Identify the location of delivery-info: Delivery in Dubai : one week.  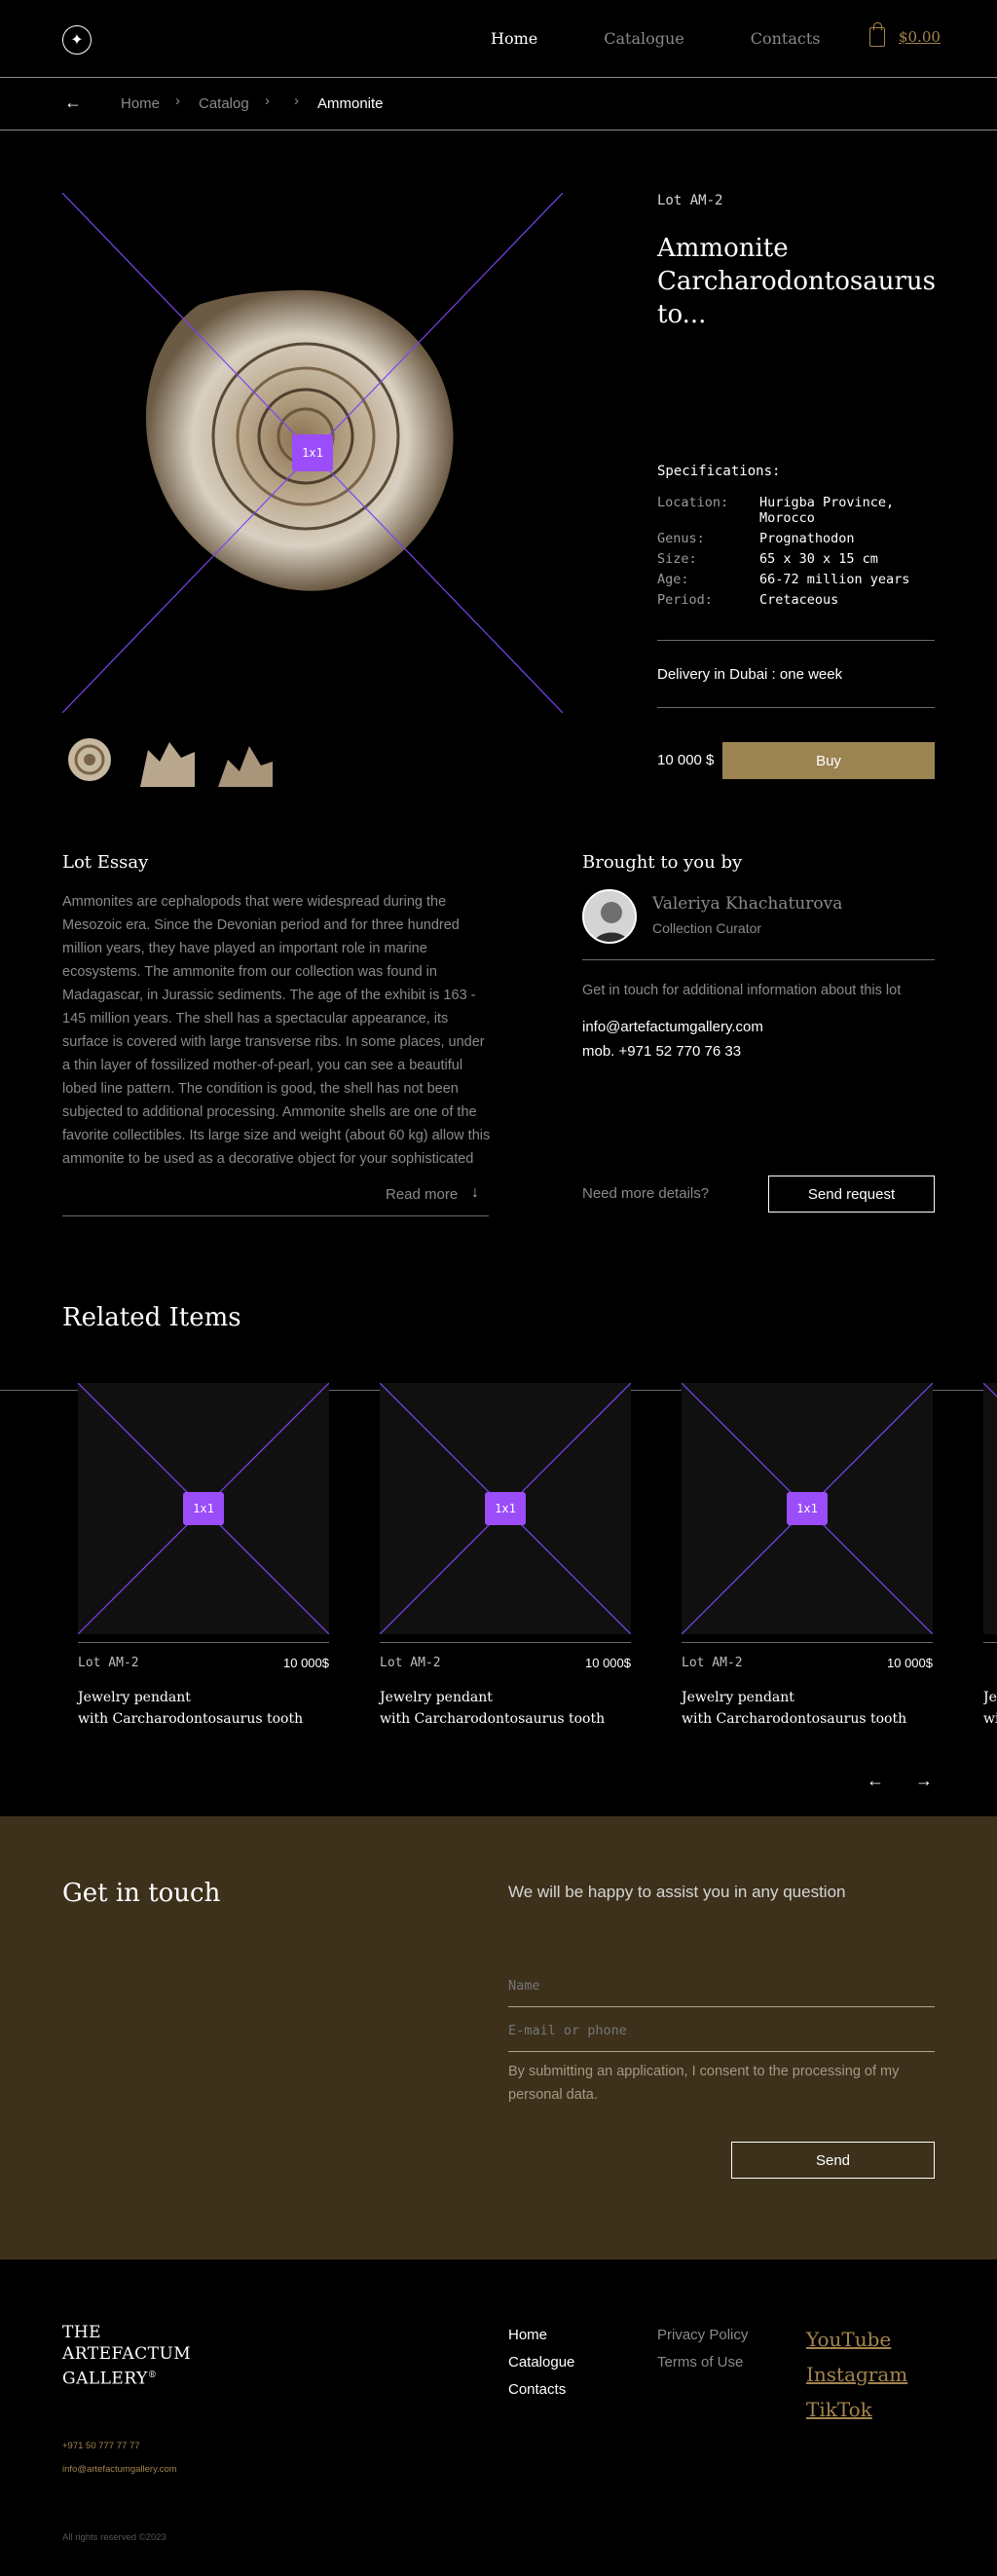
(750, 674).